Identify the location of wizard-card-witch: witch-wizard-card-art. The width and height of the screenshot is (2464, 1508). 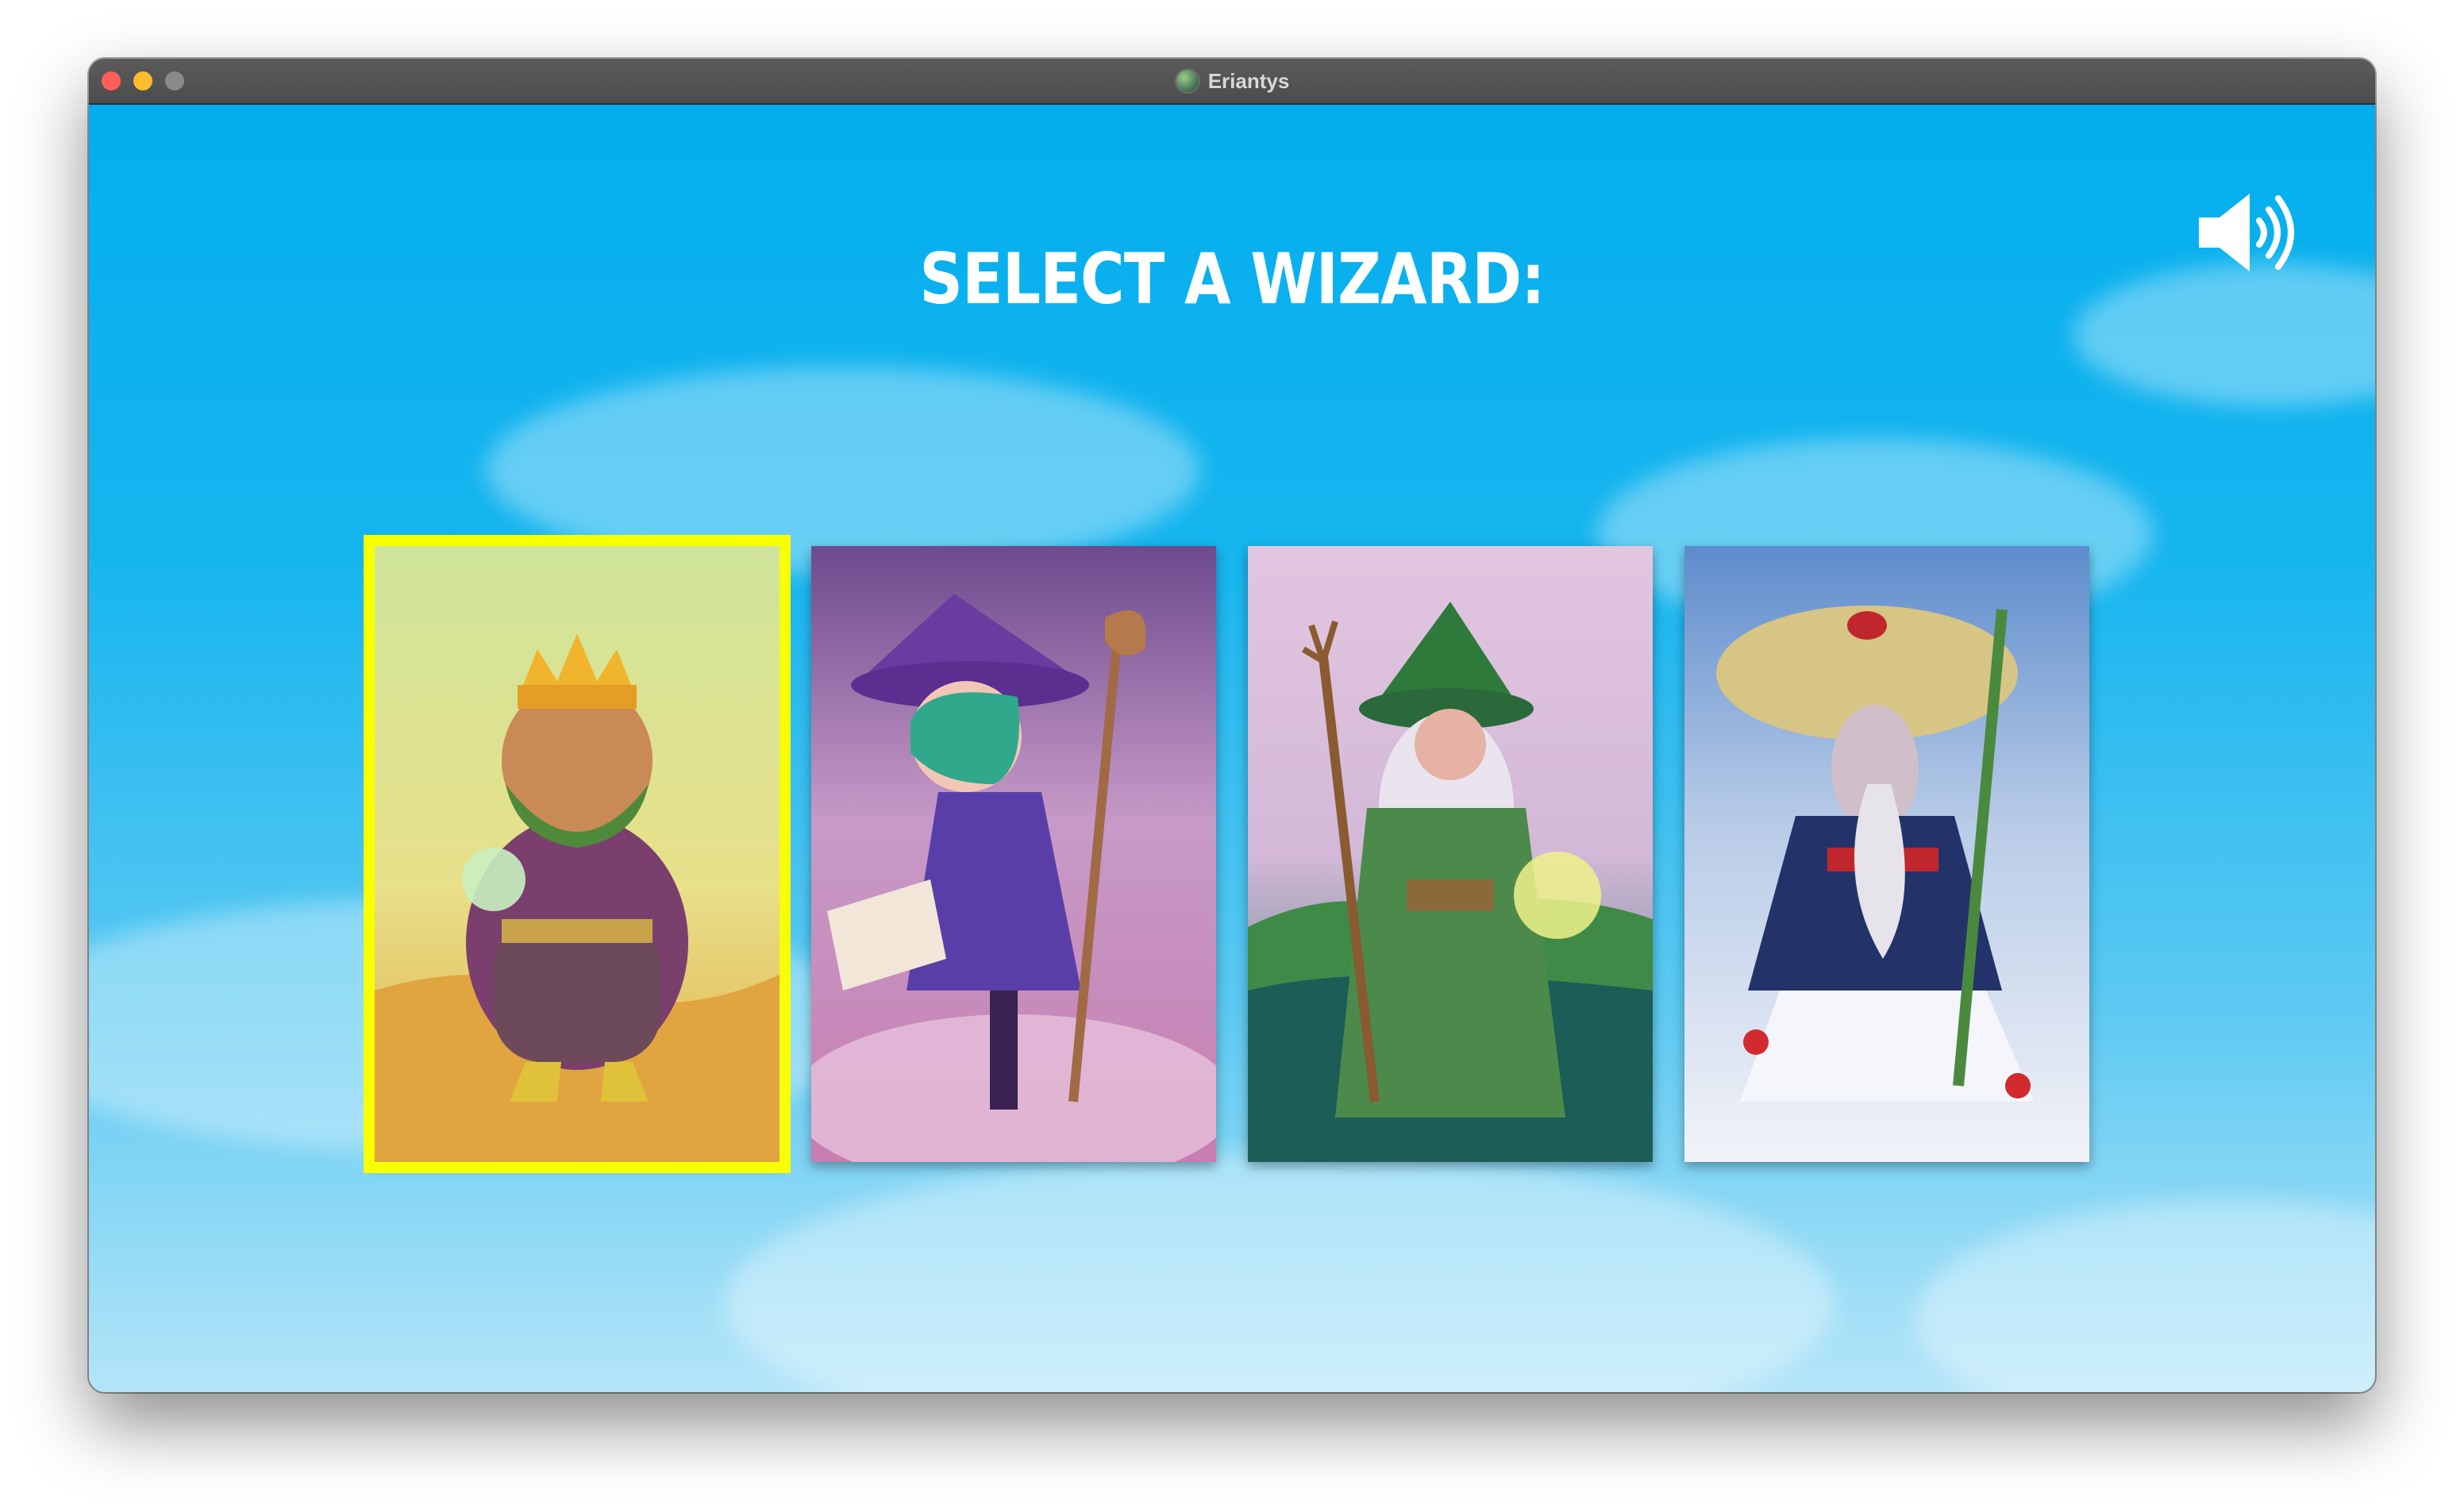
(1013, 854).